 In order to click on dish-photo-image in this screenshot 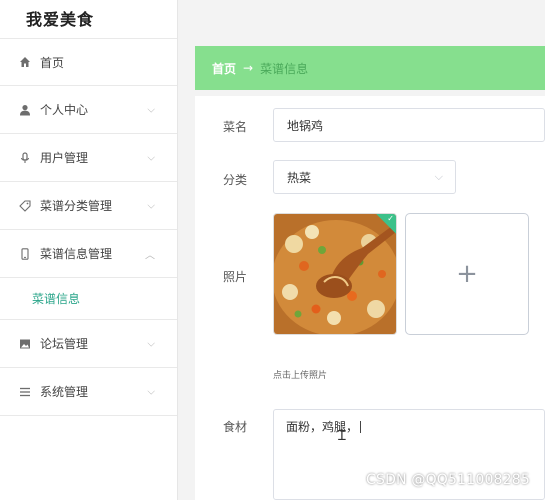, I will do `click(335, 274)`.